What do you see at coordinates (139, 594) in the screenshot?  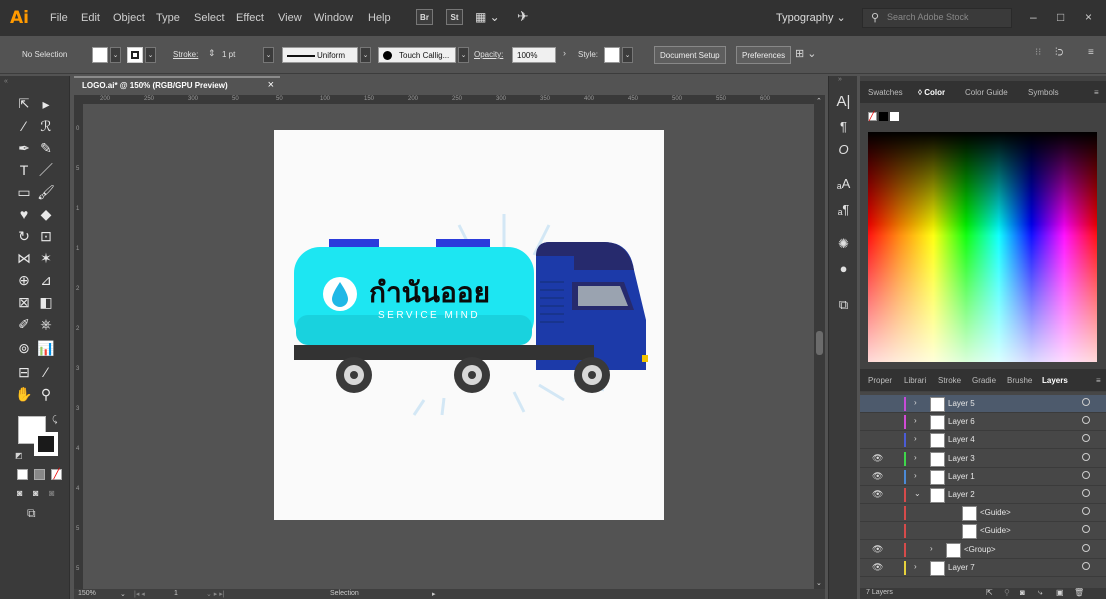 I see `first-artboard-icon: |◂ ◂` at bounding box center [139, 594].